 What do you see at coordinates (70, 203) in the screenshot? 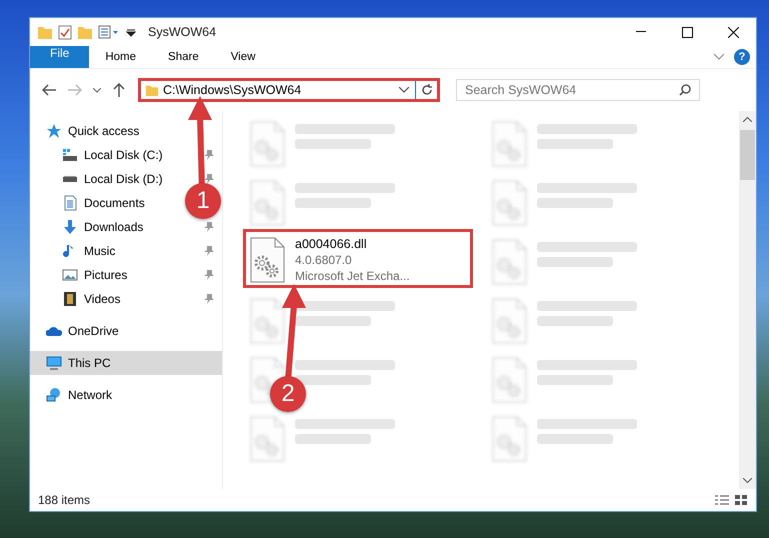
I see `document-icon` at bounding box center [70, 203].